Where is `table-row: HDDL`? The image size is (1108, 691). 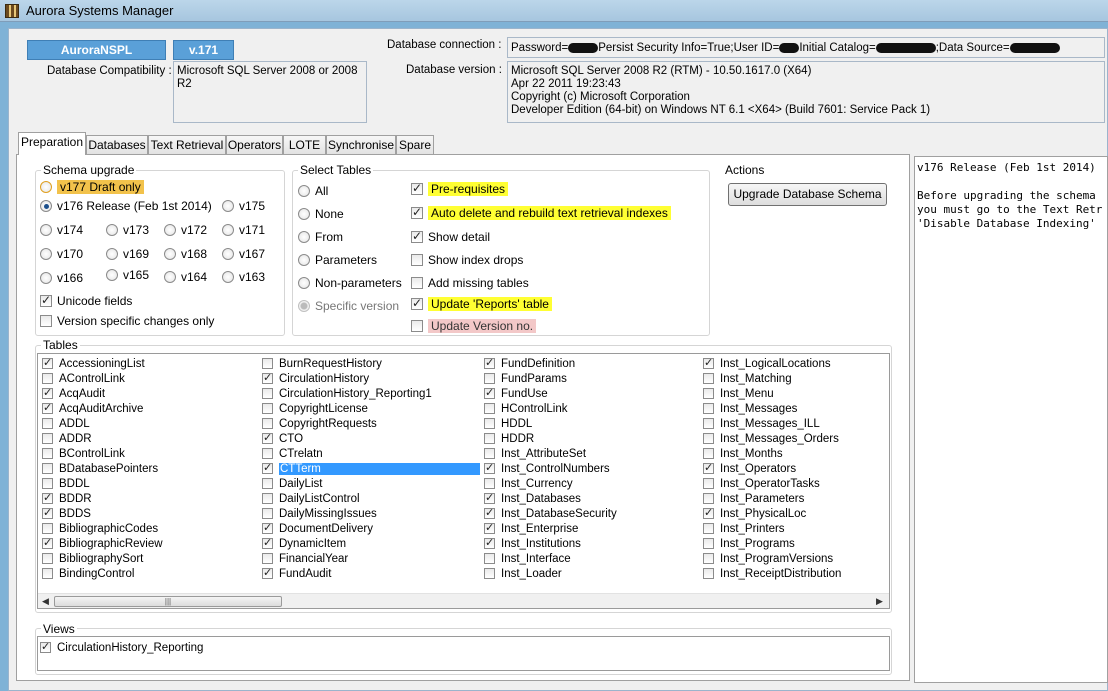 table-row: HDDL is located at coordinates (592, 423).